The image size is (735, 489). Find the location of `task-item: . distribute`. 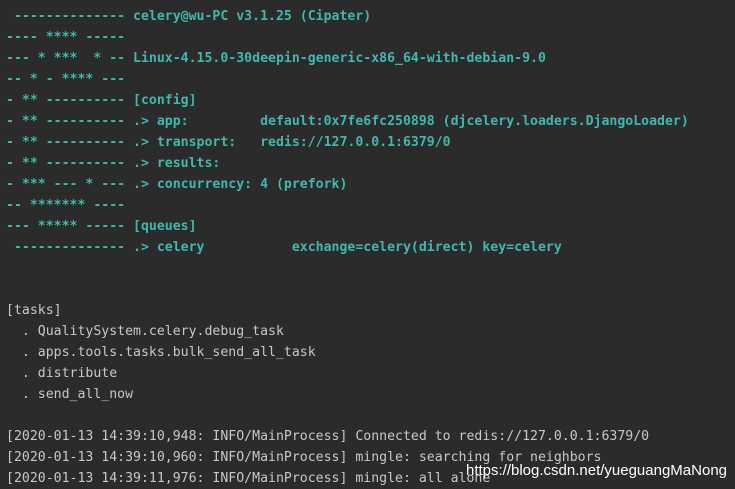

task-item: . distribute is located at coordinates (62, 373).